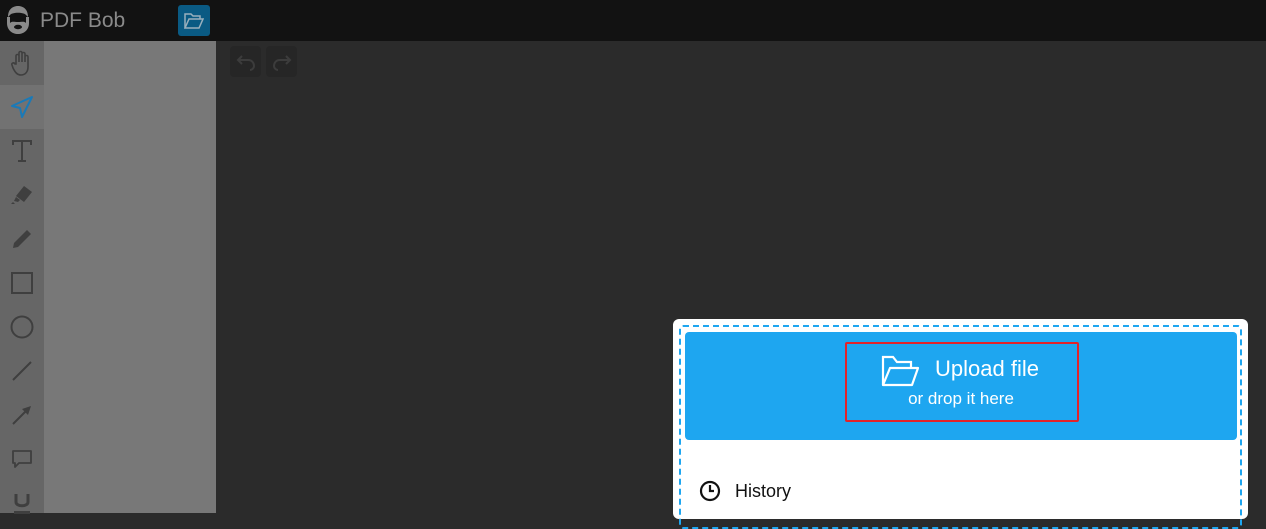  I want to click on circle-icon, so click(22, 327).